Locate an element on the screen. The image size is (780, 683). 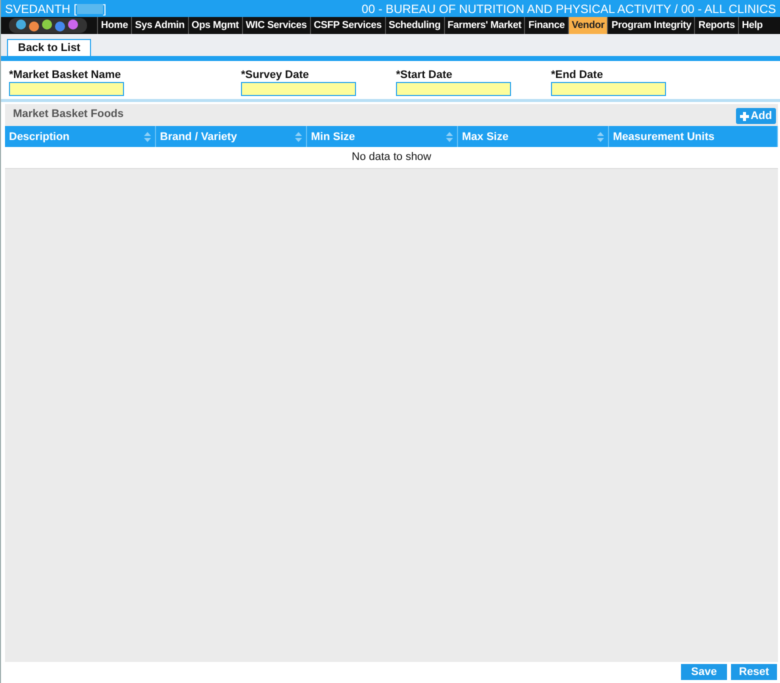
user-name: SVEDANTH [ is located at coordinates (41, 9).